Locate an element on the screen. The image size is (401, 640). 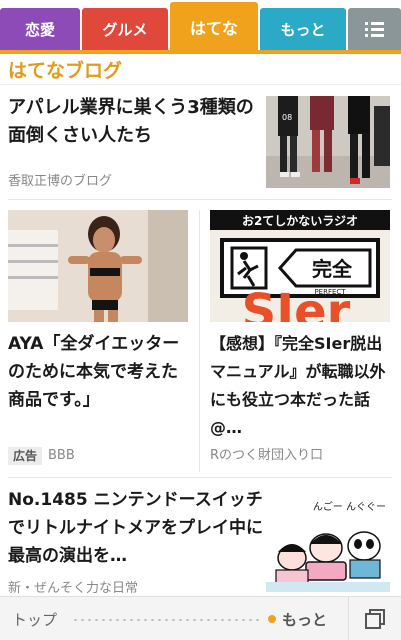
article-3-source: Rのつく財団入り口 is located at coordinates (266, 456).